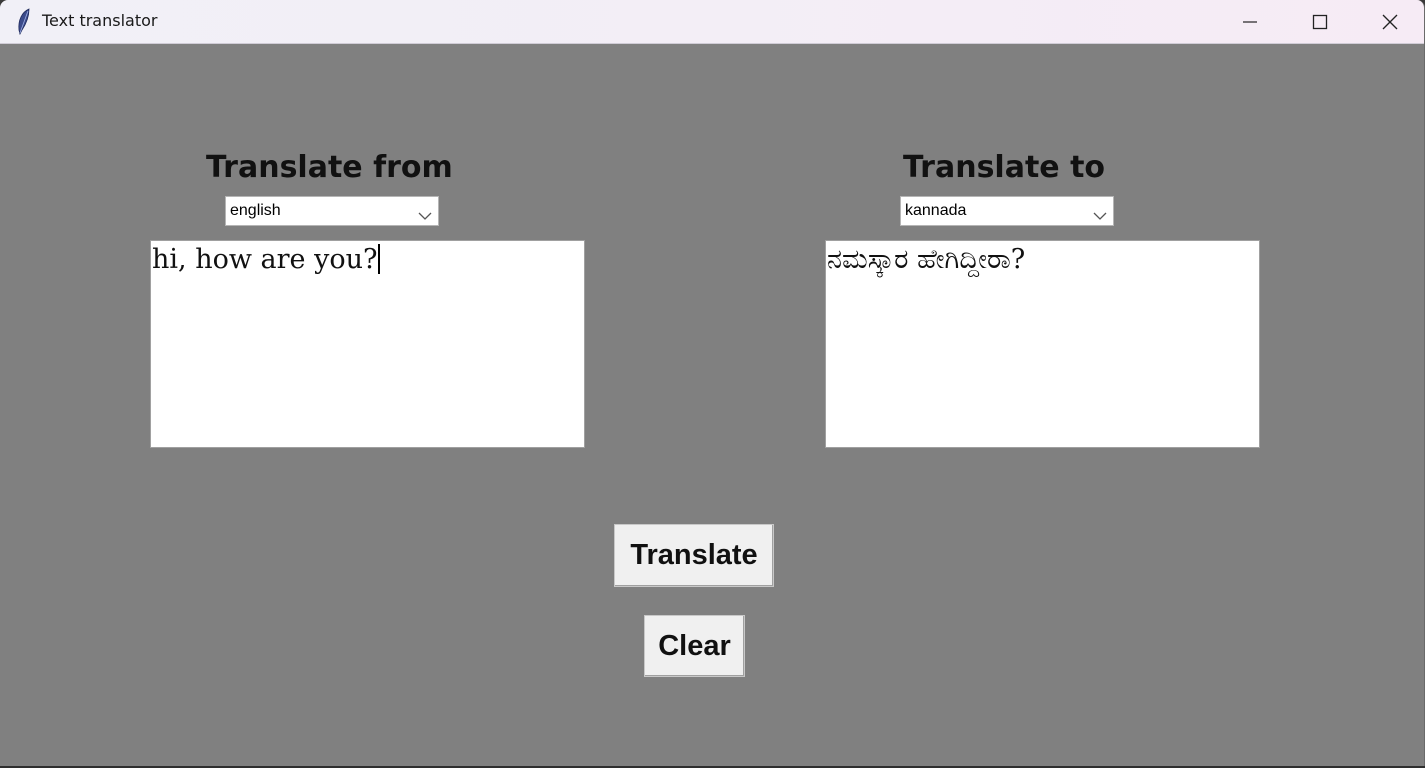 This screenshot has width=1425, height=768. What do you see at coordinates (265, 259) in the screenshot?
I see `source-text: hi, how are you?` at bounding box center [265, 259].